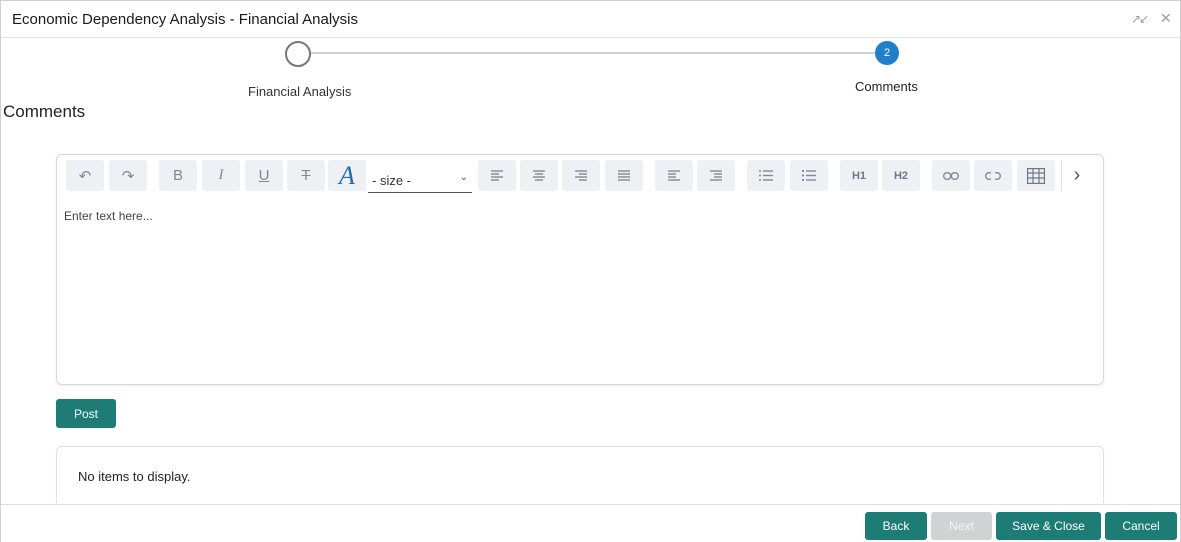  I want to click on step-comments-indicator: 2, so click(887, 53).